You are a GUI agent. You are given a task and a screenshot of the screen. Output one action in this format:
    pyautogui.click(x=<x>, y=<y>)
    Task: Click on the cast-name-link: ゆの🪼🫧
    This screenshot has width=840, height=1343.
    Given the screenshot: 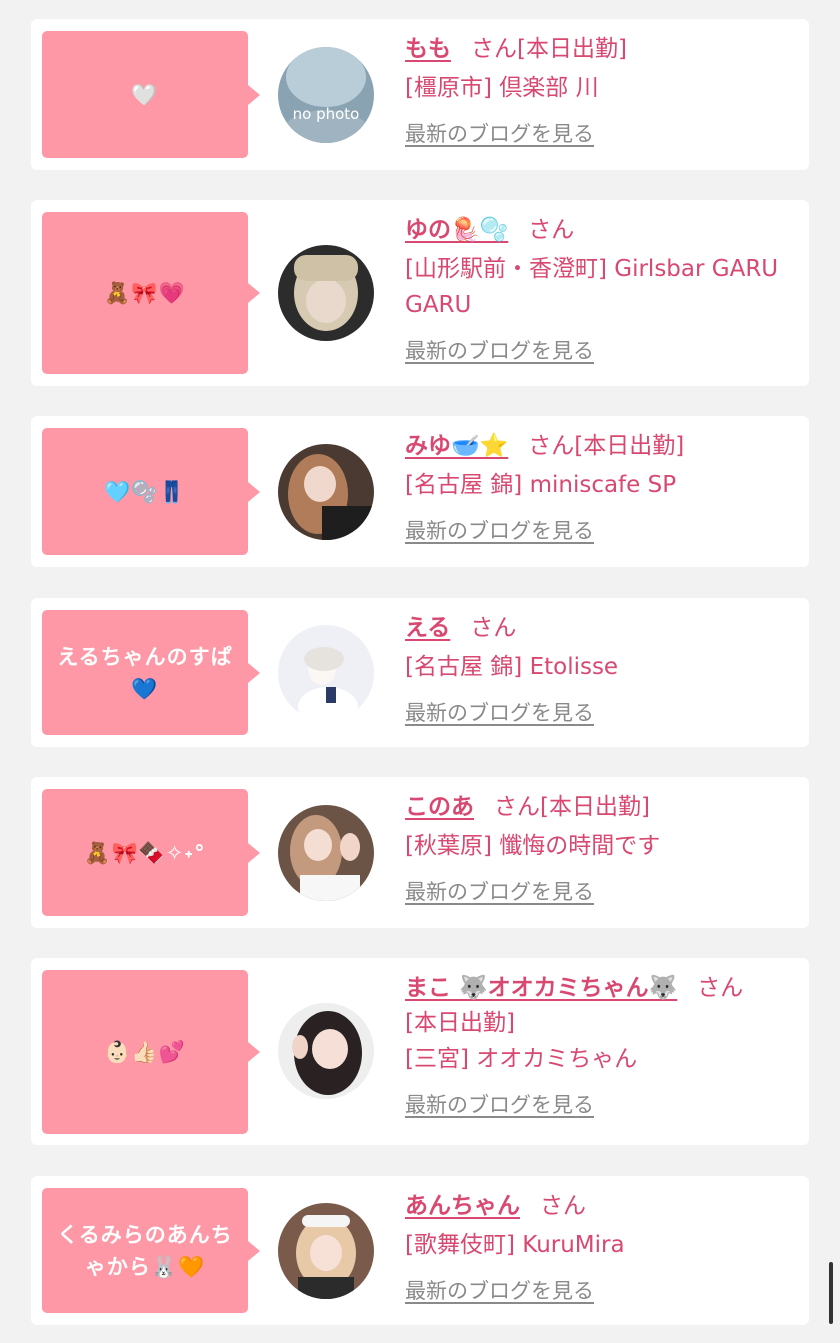 What is the action you would take?
    pyautogui.click(x=456, y=230)
    